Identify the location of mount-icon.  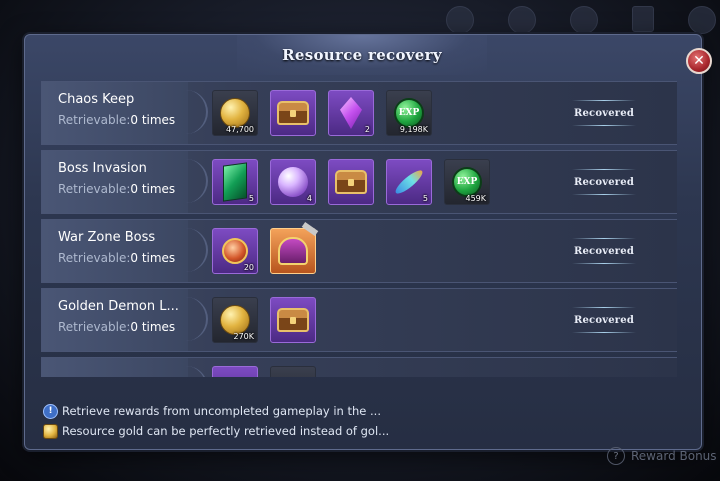
(584, 20).